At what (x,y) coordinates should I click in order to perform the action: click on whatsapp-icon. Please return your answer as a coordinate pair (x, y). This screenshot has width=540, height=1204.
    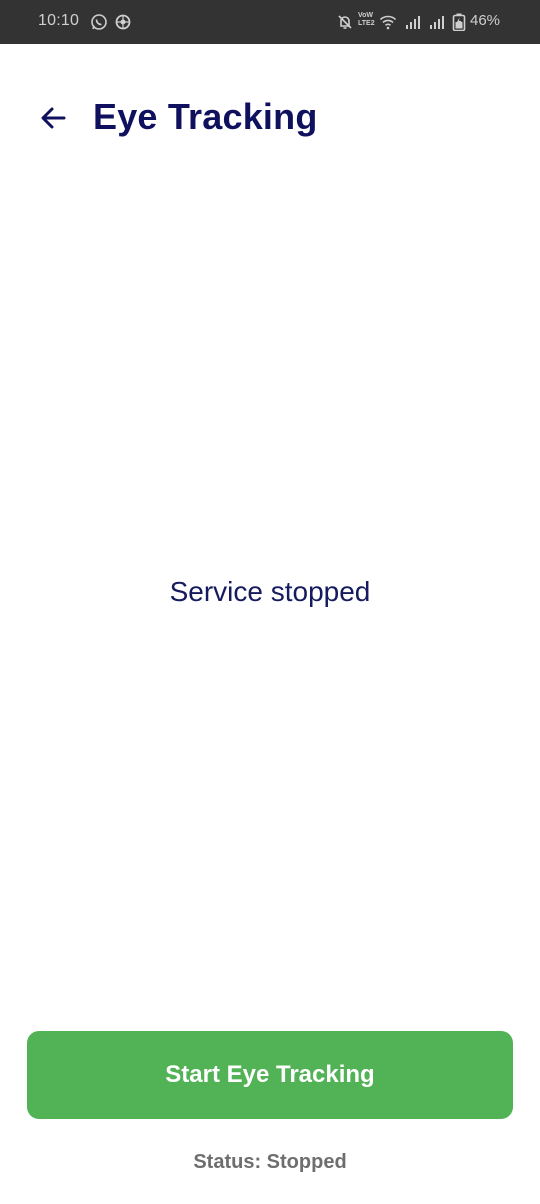
    Looking at the image, I should click on (99, 22).